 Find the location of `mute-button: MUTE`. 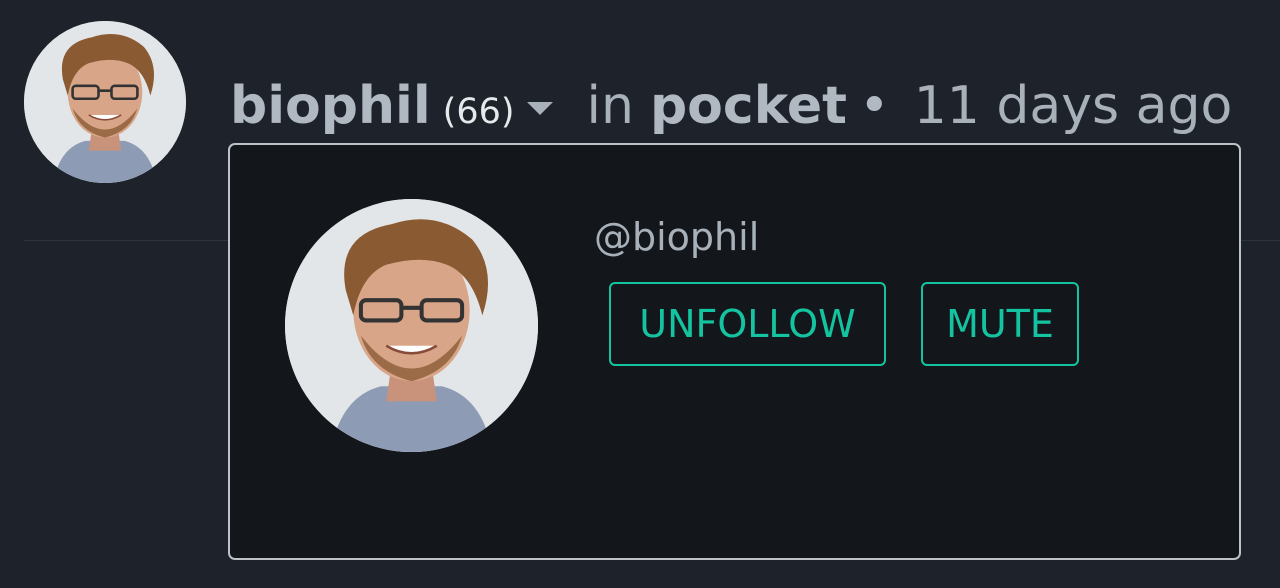

mute-button: MUTE is located at coordinates (1000, 324).